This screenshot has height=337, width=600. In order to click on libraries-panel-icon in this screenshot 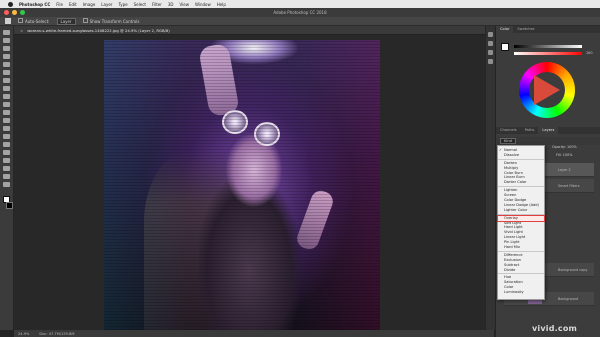, I will do `click(490, 61)`.